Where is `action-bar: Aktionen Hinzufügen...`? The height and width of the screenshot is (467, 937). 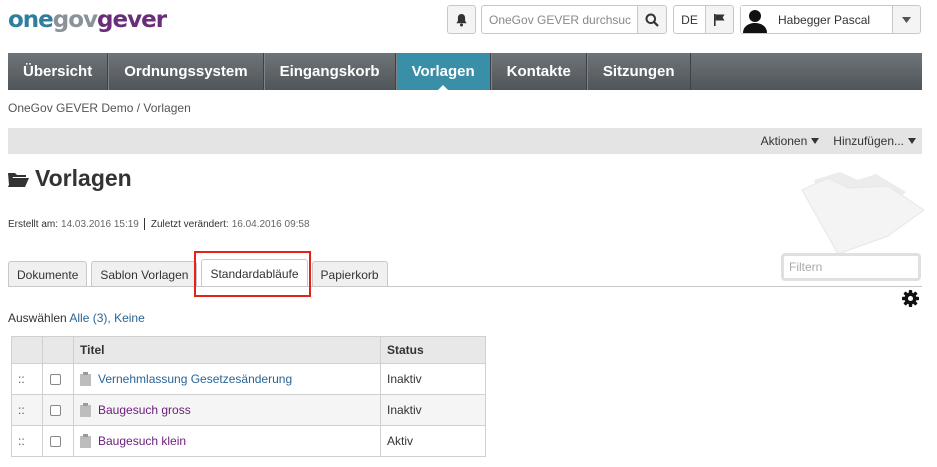
action-bar: Aktionen Hinzufügen... is located at coordinates (465, 141).